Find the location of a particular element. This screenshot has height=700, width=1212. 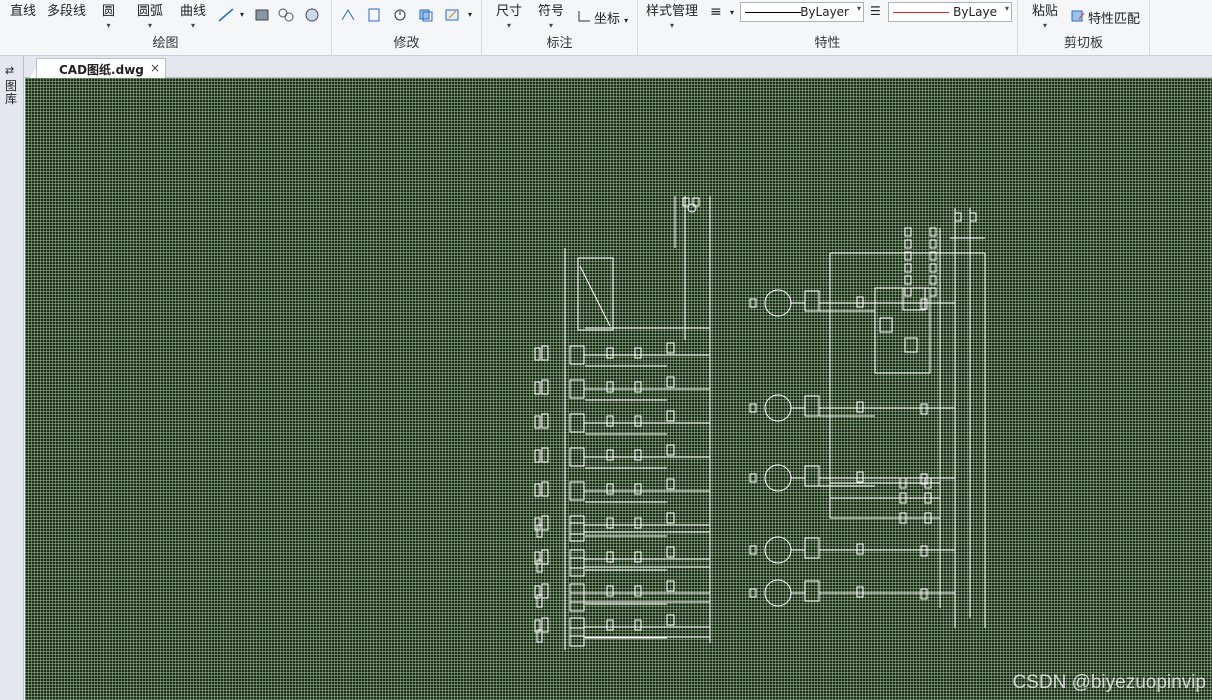

region-icon is located at coordinates (286, 15).